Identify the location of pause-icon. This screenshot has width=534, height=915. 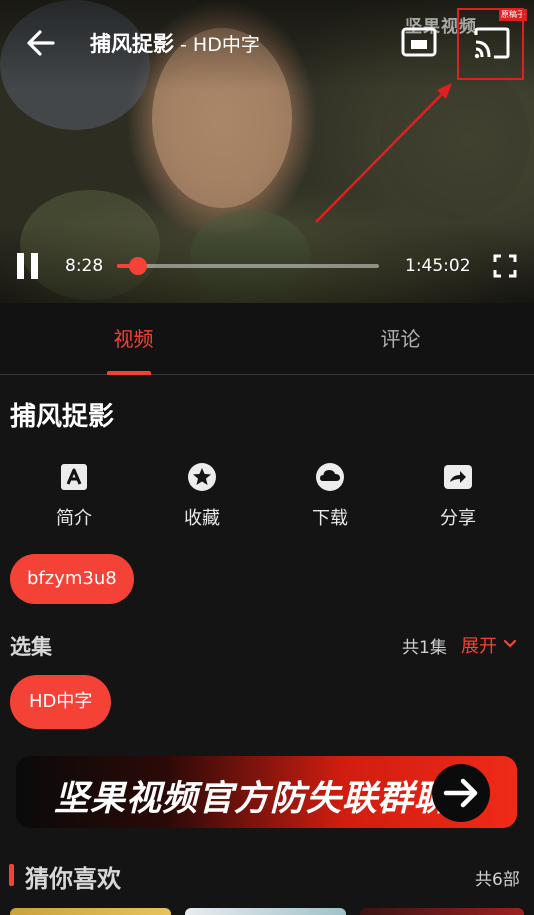
(28, 266).